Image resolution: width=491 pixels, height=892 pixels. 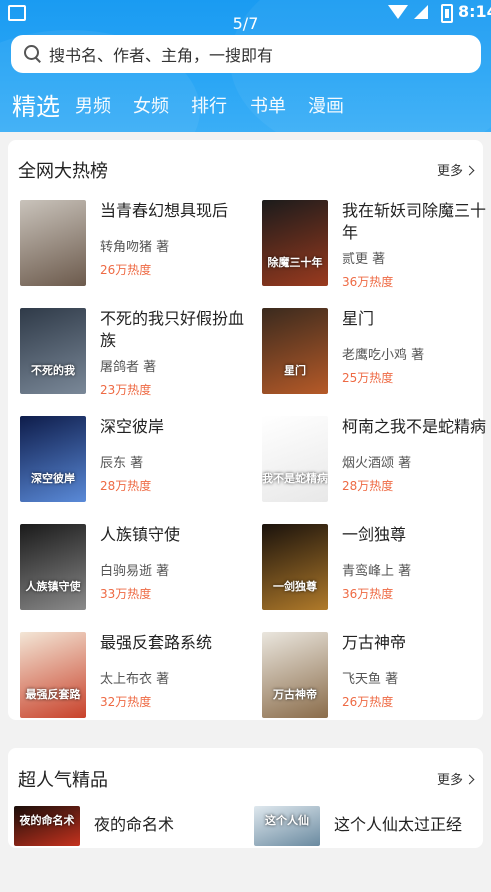 What do you see at coordinates (135, 679) in the screenshot?
I see `book-author: 太上布衣 著` at bounding box center [135, 679].